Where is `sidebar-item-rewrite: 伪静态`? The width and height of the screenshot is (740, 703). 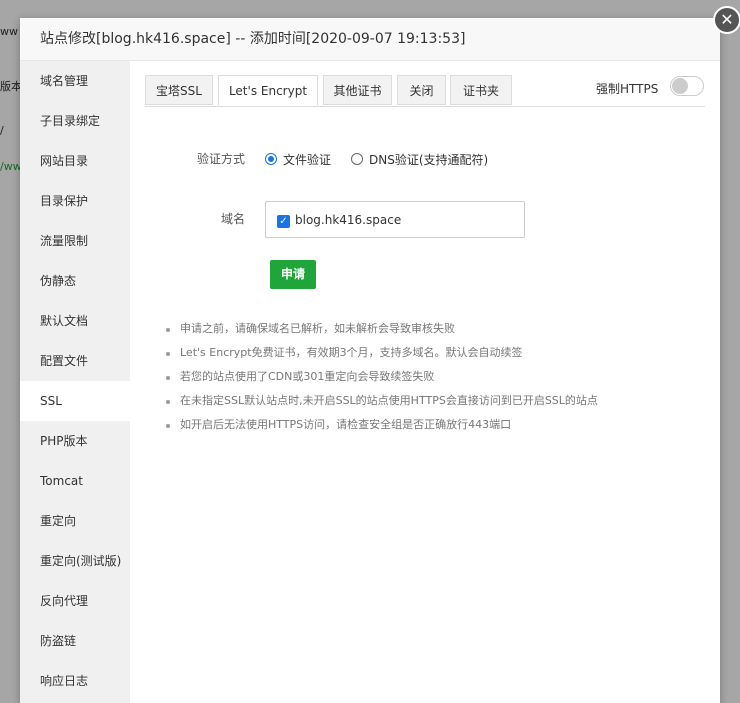
sidebar-item-rewrite: 伪静态 is located at coordinates (75, 281).